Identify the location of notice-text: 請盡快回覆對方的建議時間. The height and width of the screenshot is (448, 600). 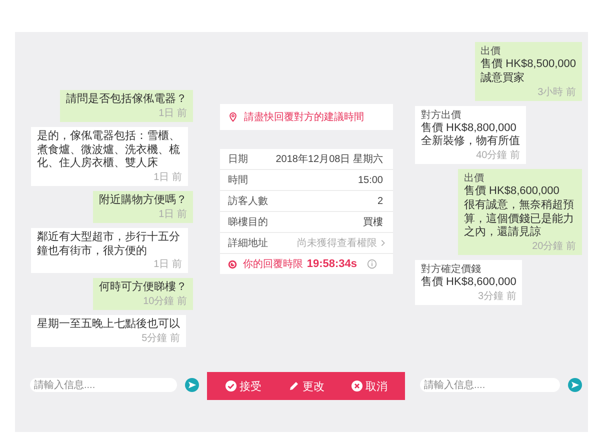
(304, 117).